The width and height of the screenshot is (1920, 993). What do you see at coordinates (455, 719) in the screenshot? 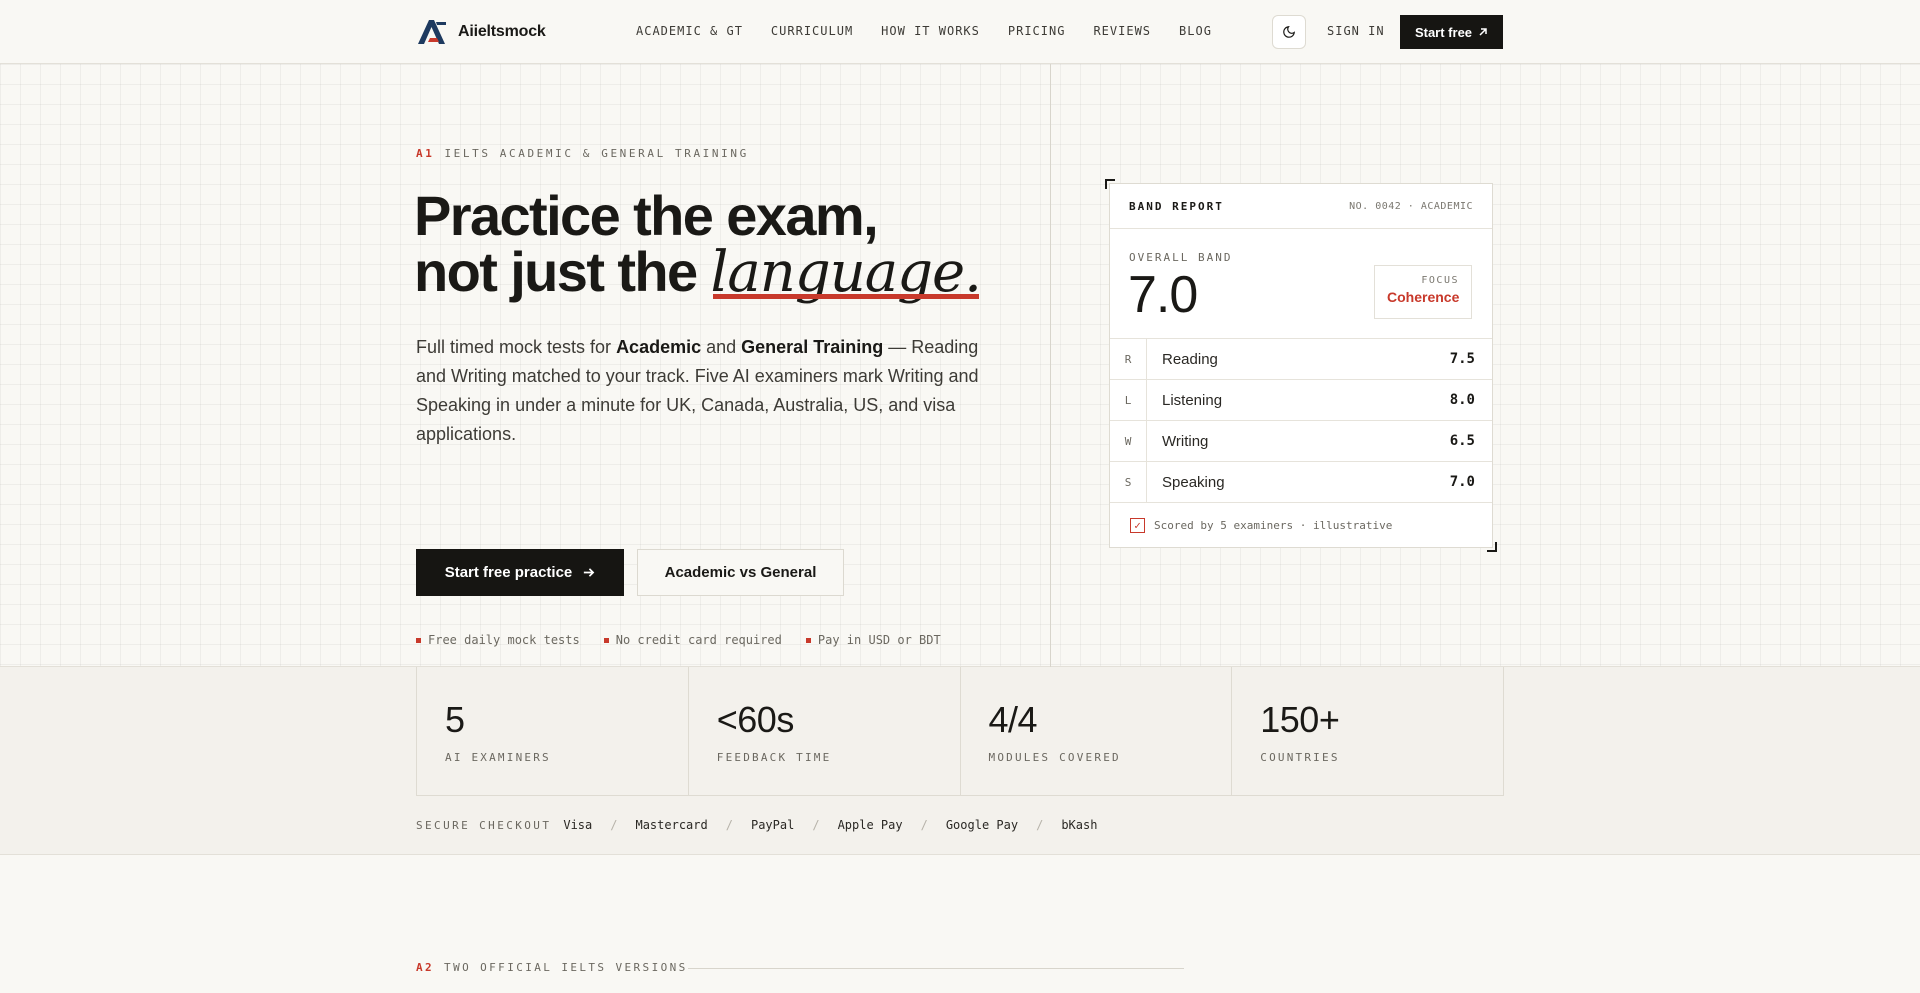
I see `stat-value: 5` at bounding box center [455, 719].